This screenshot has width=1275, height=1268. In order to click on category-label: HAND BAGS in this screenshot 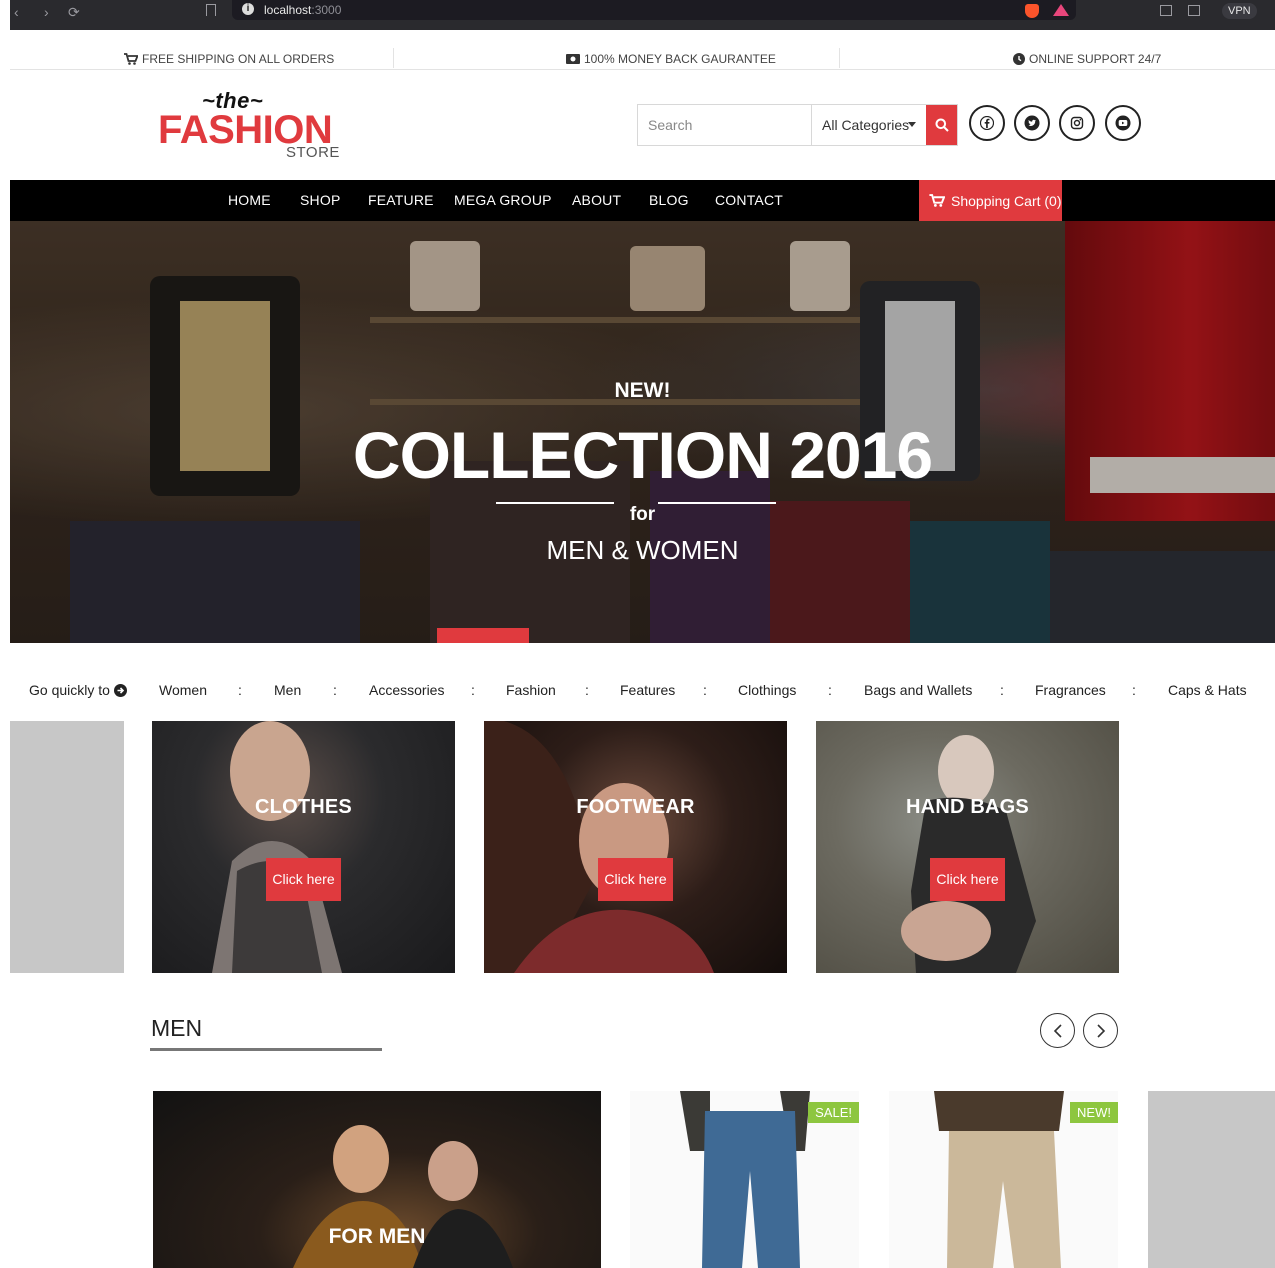, I will do `click(967, 807)`.